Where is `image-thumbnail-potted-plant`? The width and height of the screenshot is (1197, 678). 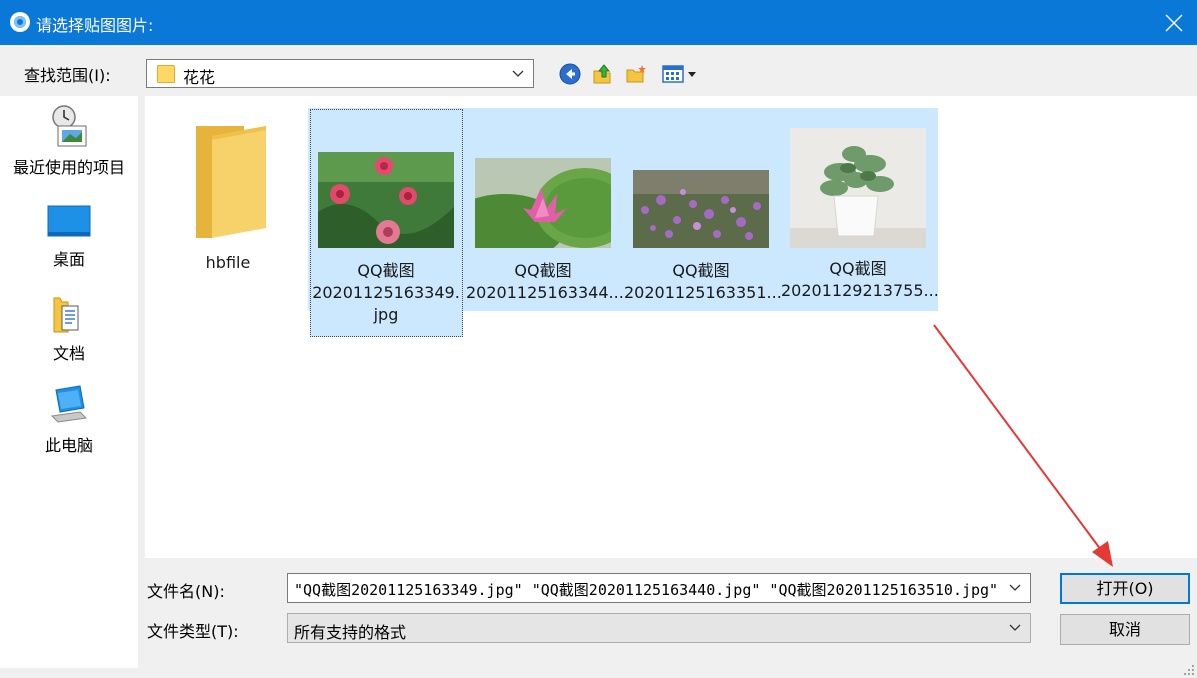 image-thumbnail-potted-plant is located at coordinates (858, 188).